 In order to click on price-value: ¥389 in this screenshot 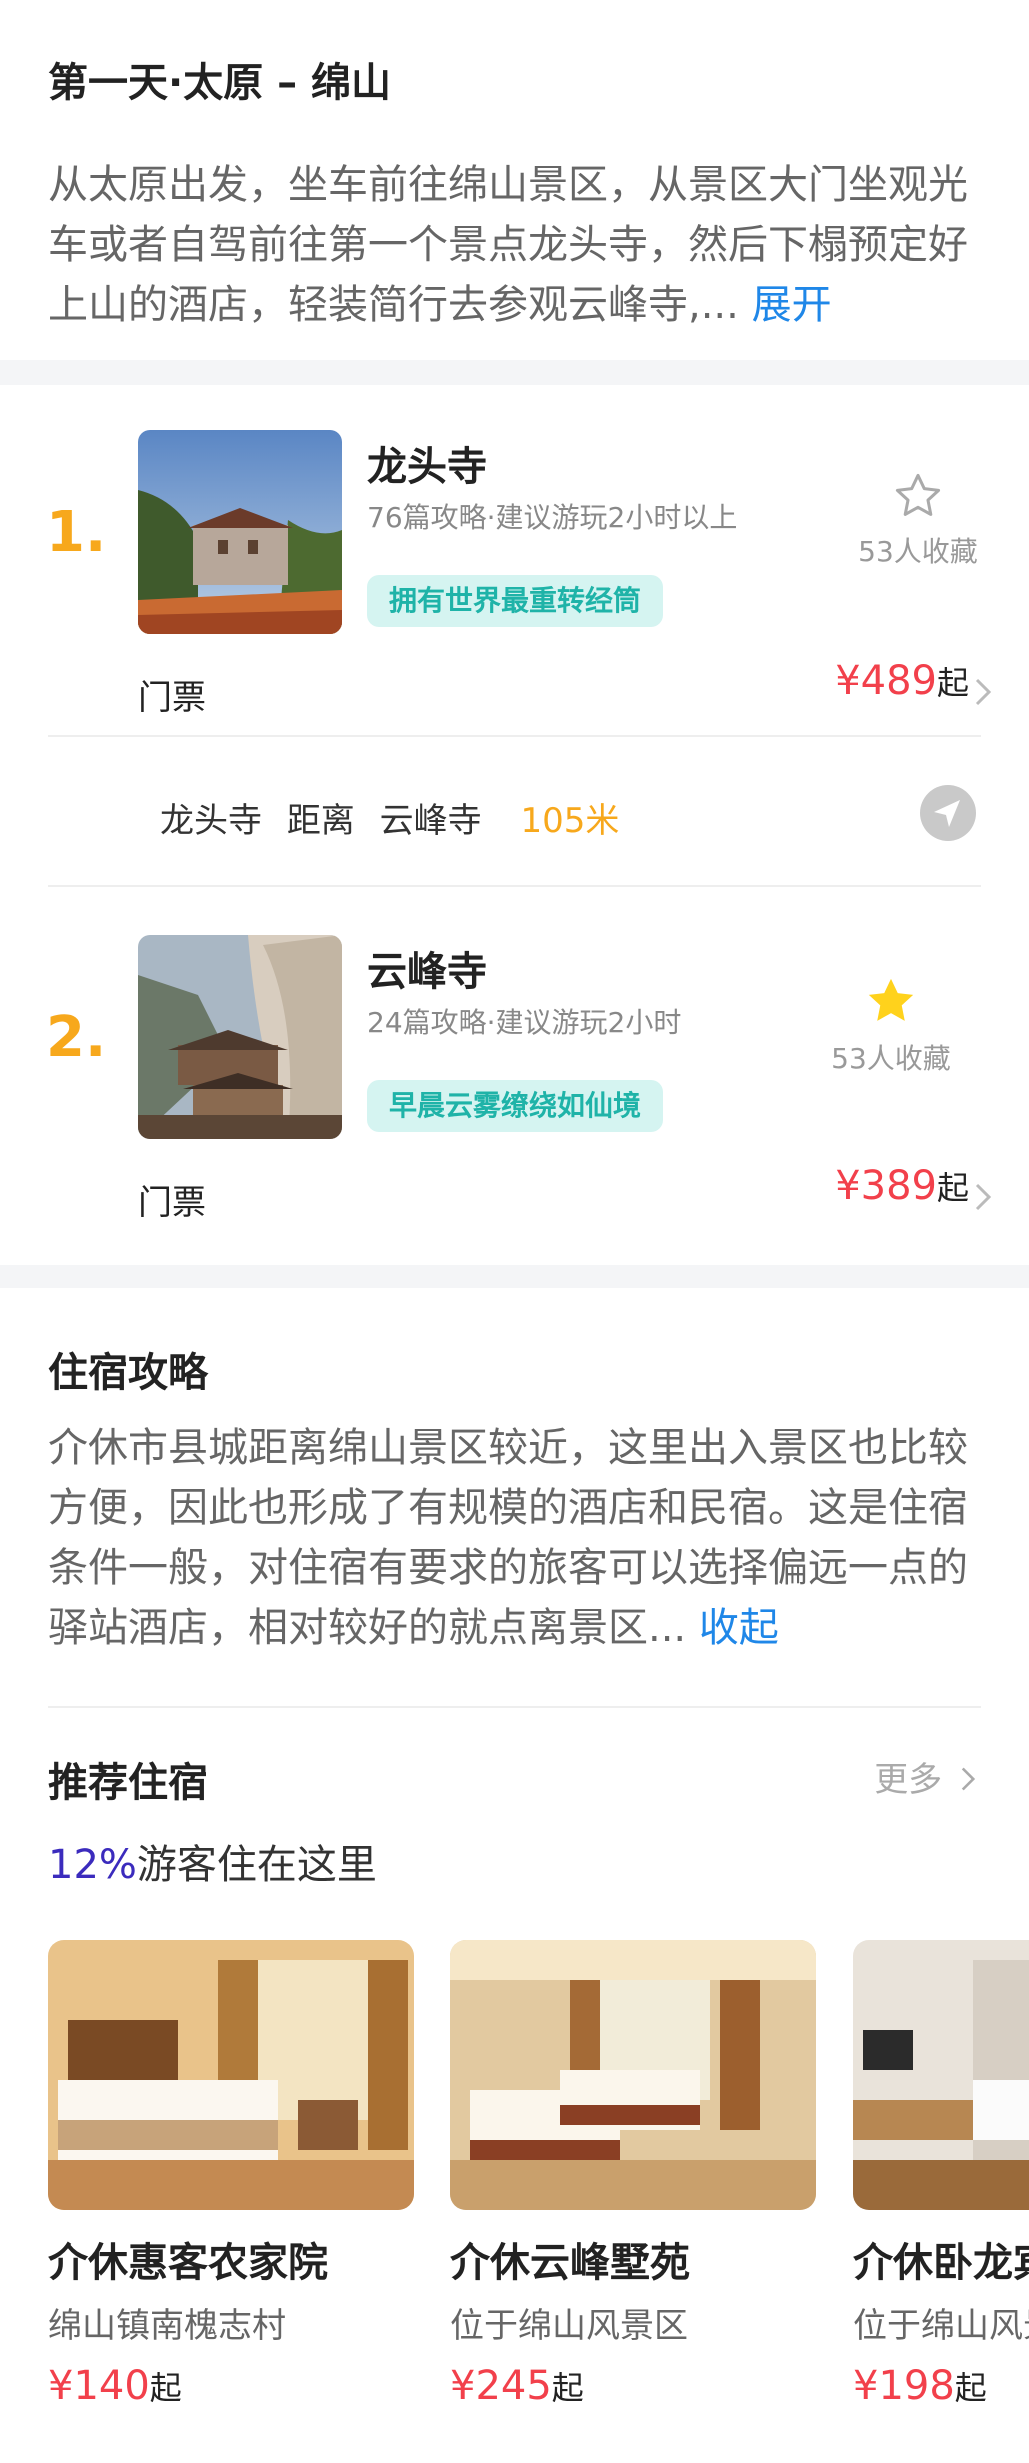, I will do `click(886, 1186)`.